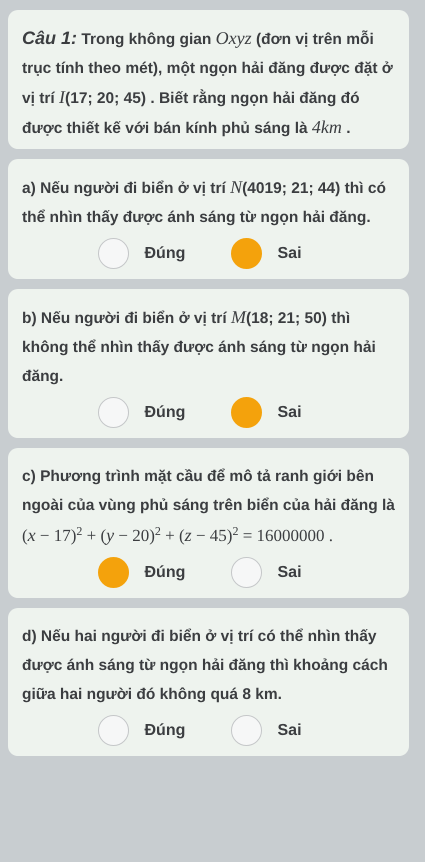  Describe the element at coordinates (205, 666) in the screenshot. I see `statement-text: d) Nếu hai người đi biển ở vị trí có thể nhìn thấy được ánh sáng từ ngọn hải đăng thì khoảng cách giữa hai người đó không quá 8 km.` at that location.